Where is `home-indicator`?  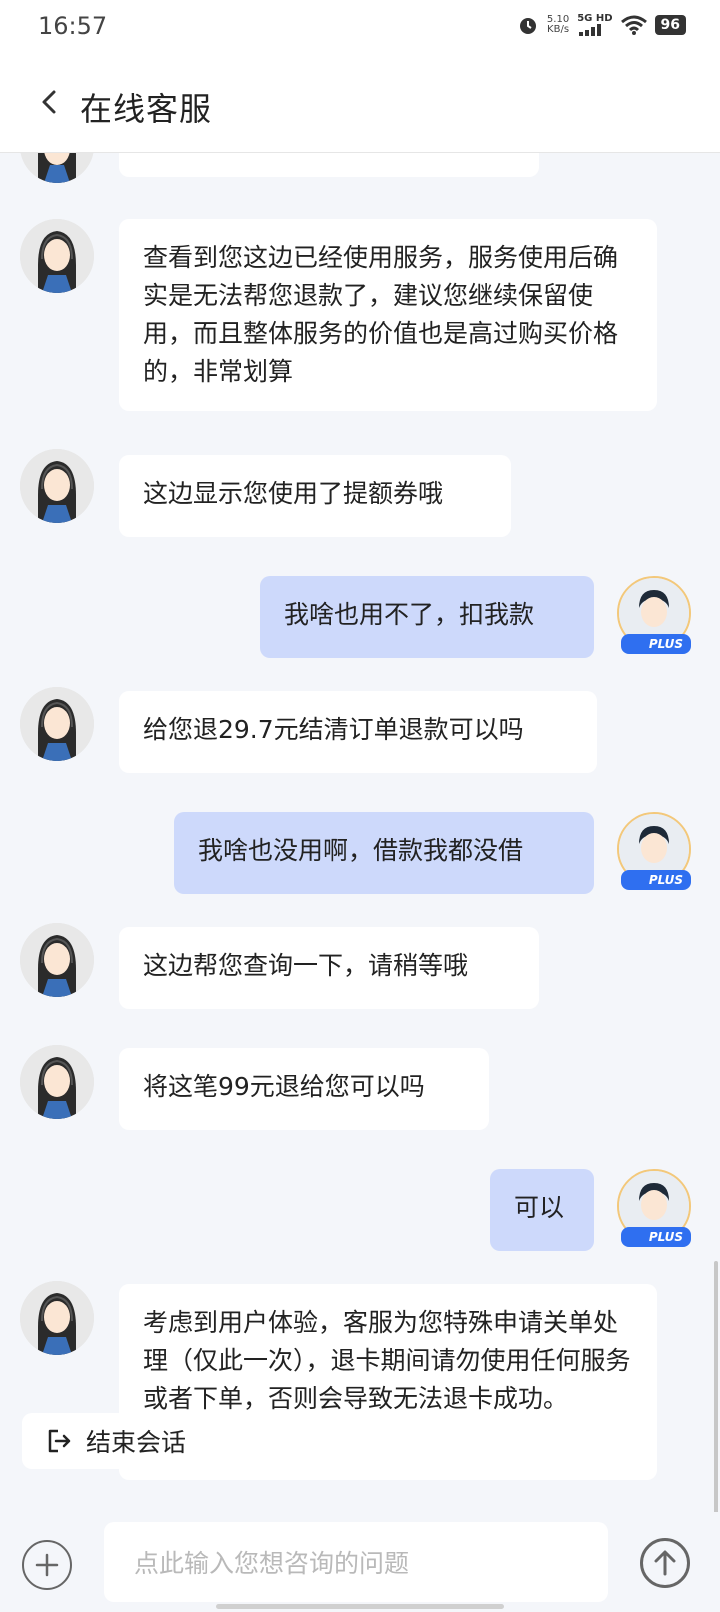
home-indicator is located at coordinates (360, 1606).